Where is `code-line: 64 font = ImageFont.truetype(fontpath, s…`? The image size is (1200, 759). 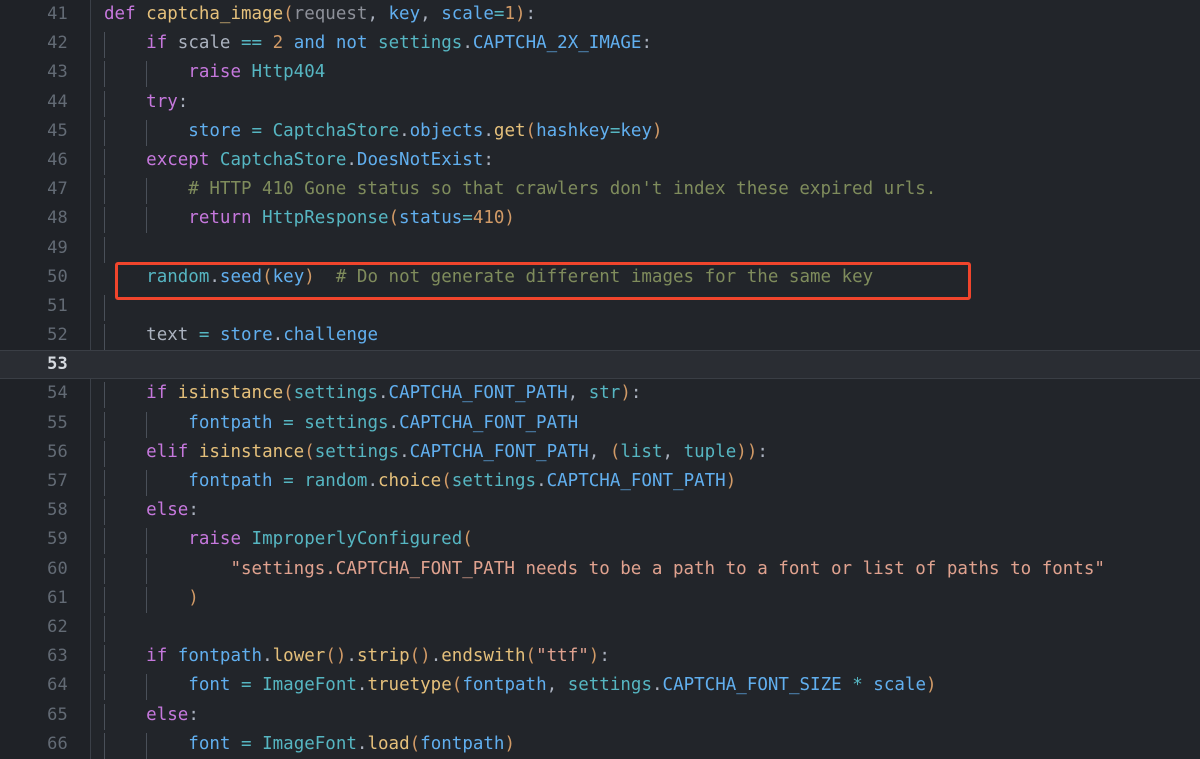
code-line: 64 font = ImageFont.truetype(fontpath, s… is located at coordinates (600, 686).